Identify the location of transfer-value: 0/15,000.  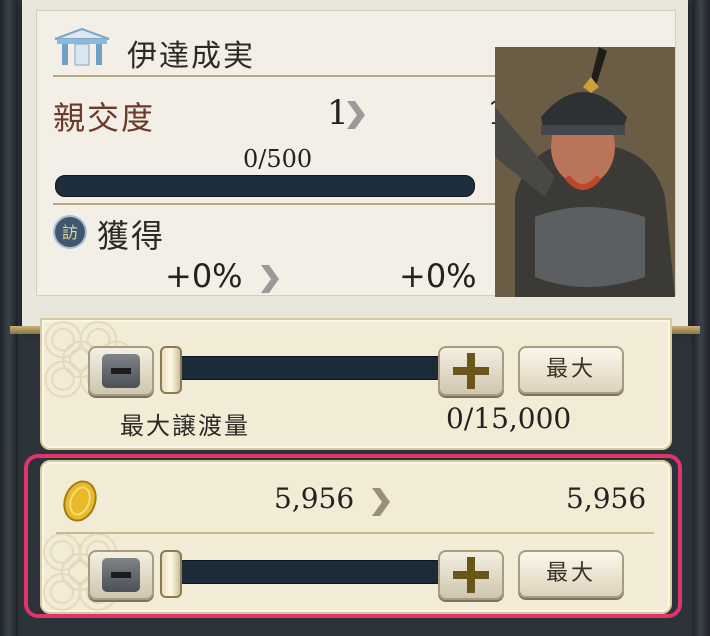
(509, 418).